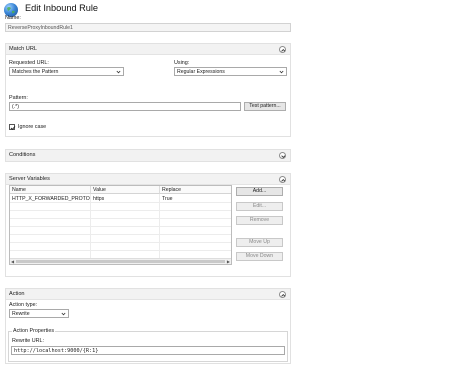 Image resolution: width=474 pixels, height=366 pixels. I want to click on rewrite-url-label: Rewrite URL:, so click(28, 341).